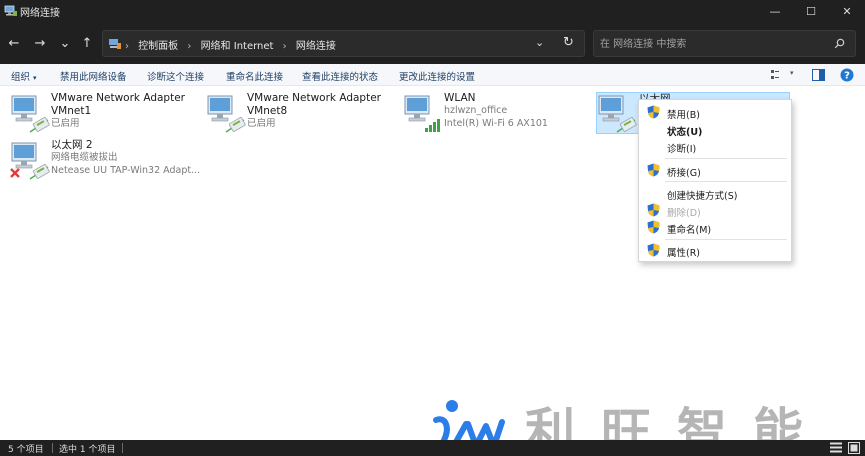  What do you see at coordinates (15, 173) in the screenshot?
I see `error-x-icon` at bounding box center [15, 173].